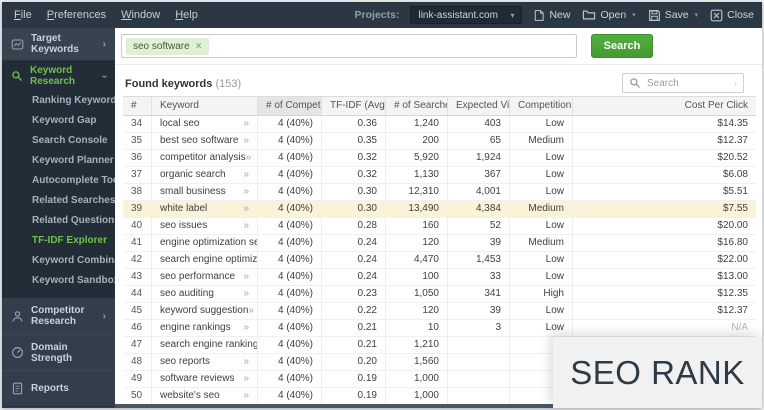  What do you see at coordinates (416, 226) in the screenshot?
I see `cell-of-searches: 160` at bounding box center [416, 226].